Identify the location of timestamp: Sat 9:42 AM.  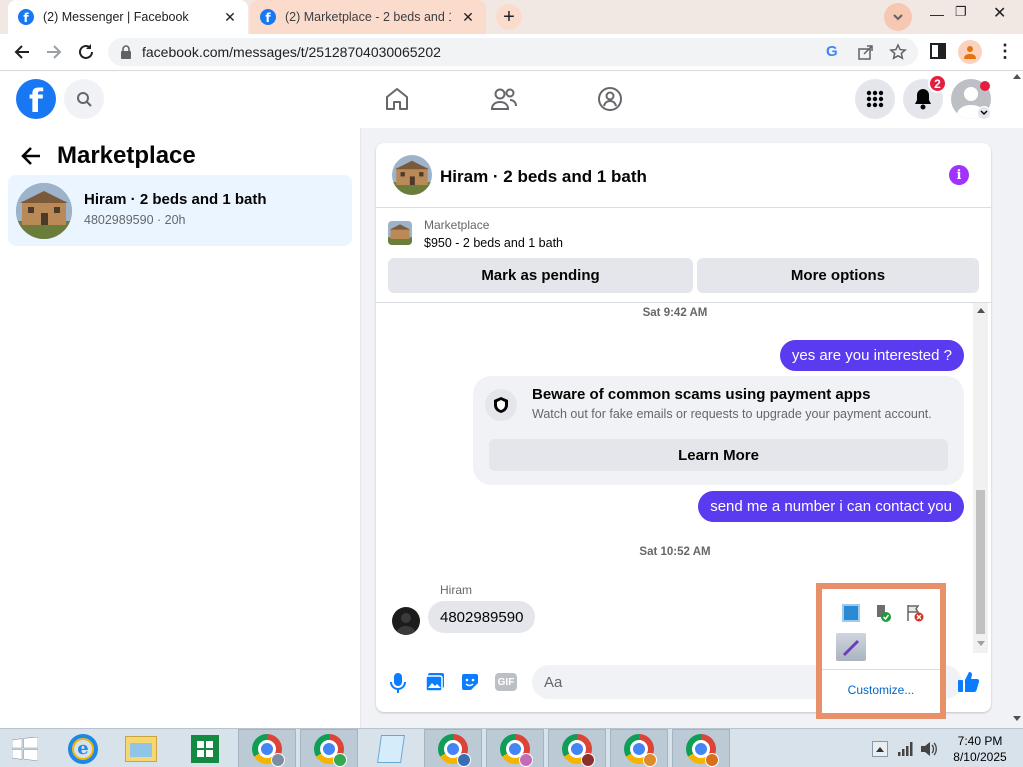
(675, 313).